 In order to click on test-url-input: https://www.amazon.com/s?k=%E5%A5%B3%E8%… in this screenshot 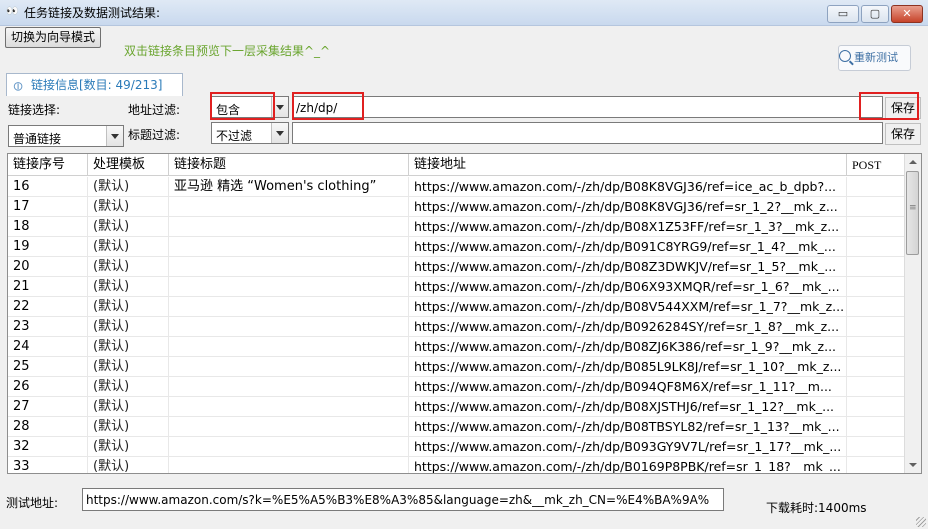, I will do `click(403, 499)`.